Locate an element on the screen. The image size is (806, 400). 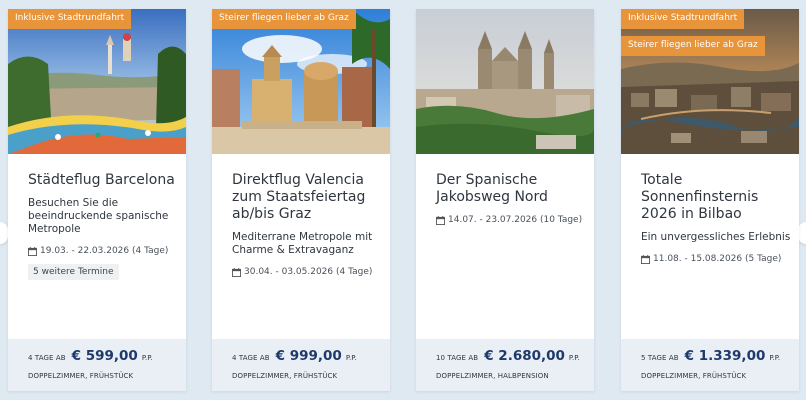
date-range: 19.03. - 22.03.2026 (4 Tage) is located at coordinates (104, 251).